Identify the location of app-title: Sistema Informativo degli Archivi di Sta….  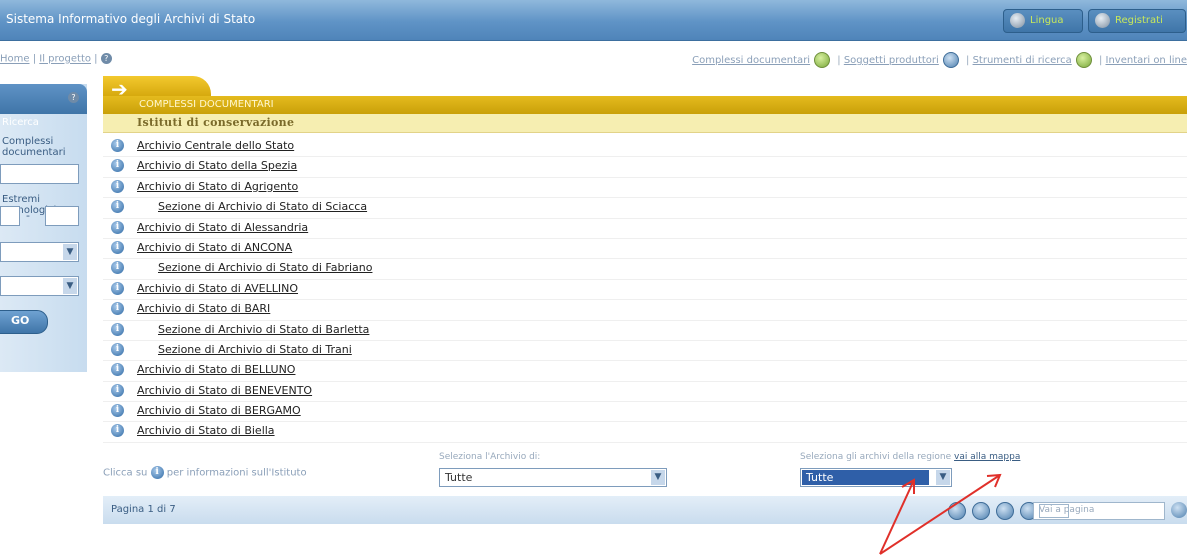
(131, 19).